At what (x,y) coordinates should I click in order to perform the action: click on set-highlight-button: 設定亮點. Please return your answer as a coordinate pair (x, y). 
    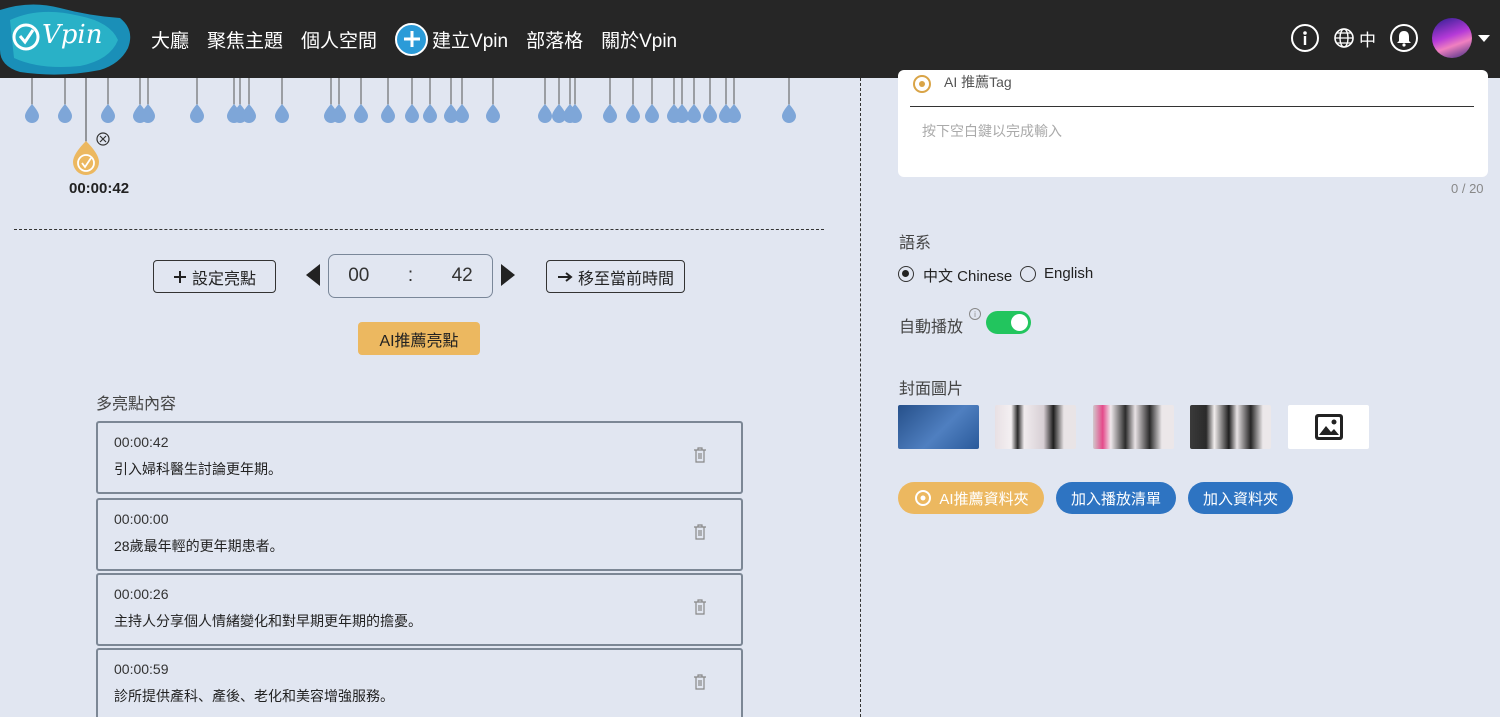
    Looking at the image, I should click on (214, 276).